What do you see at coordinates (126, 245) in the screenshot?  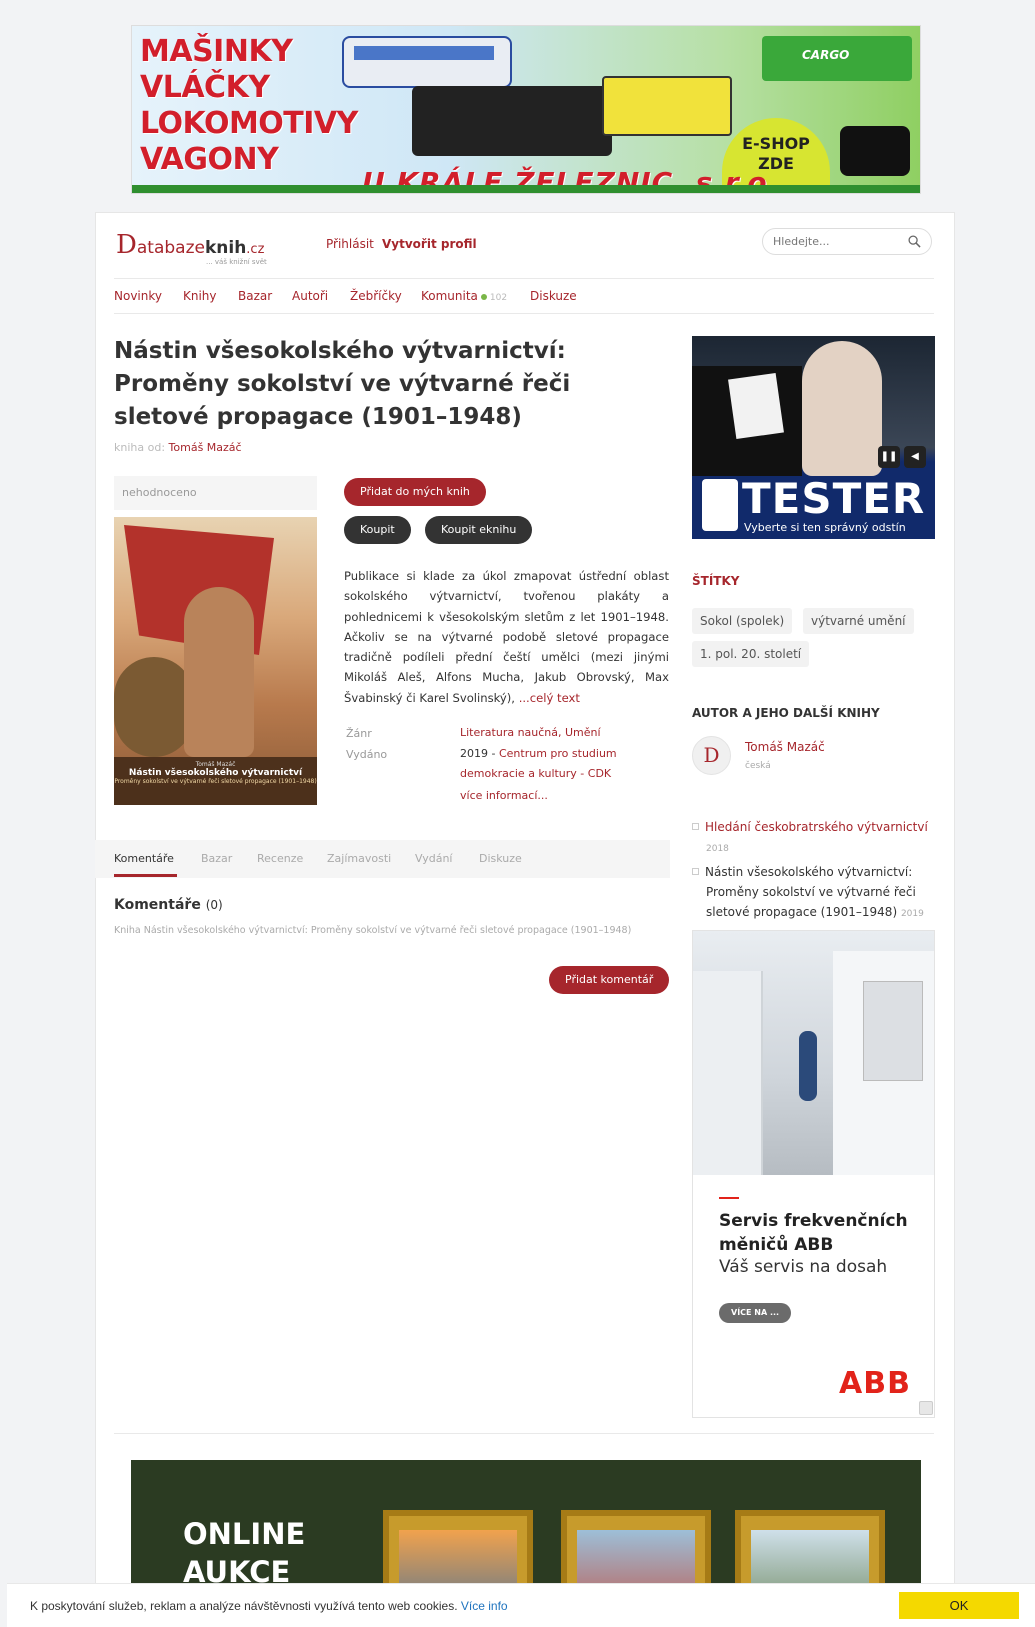 I see `logo-letter: D` at bounding box center [126, 245].